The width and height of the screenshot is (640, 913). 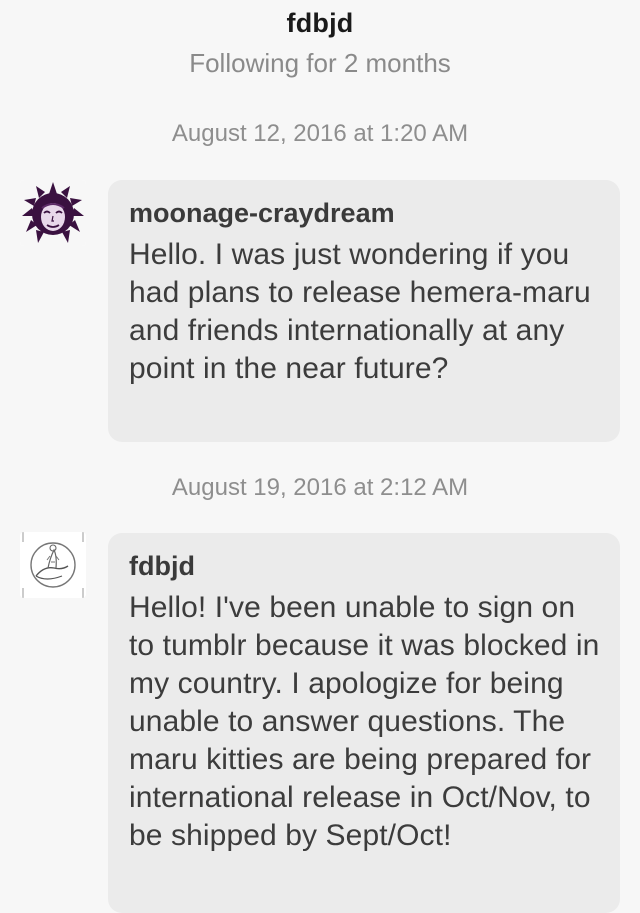 I want to click on conversation-header: fdbjd Following for 2 months, so click(x=320, y=45).